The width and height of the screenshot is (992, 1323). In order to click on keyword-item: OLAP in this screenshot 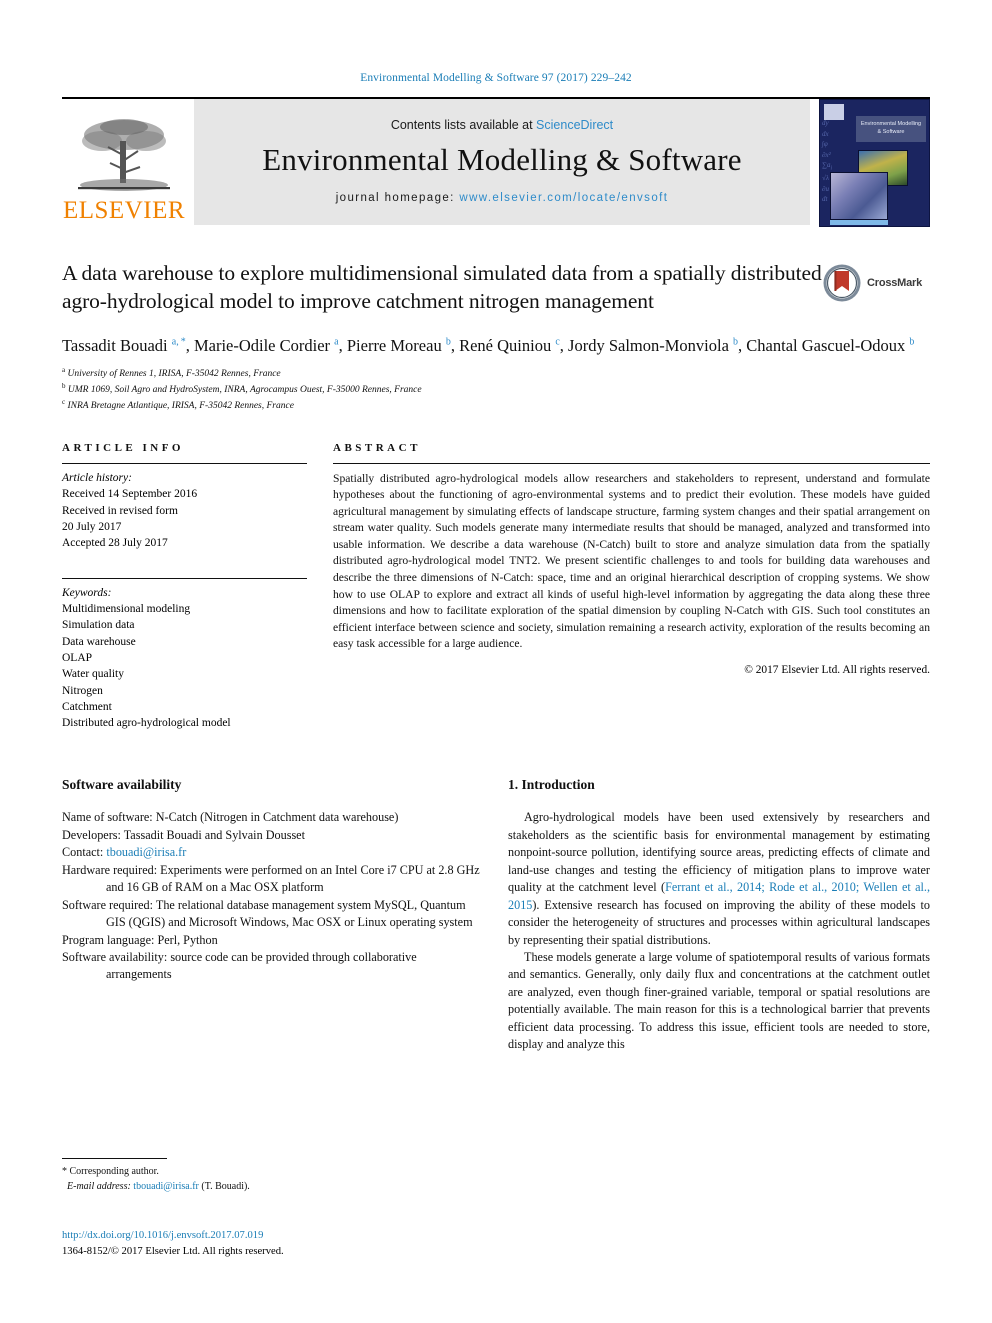, I will do `click(77, 657)`.